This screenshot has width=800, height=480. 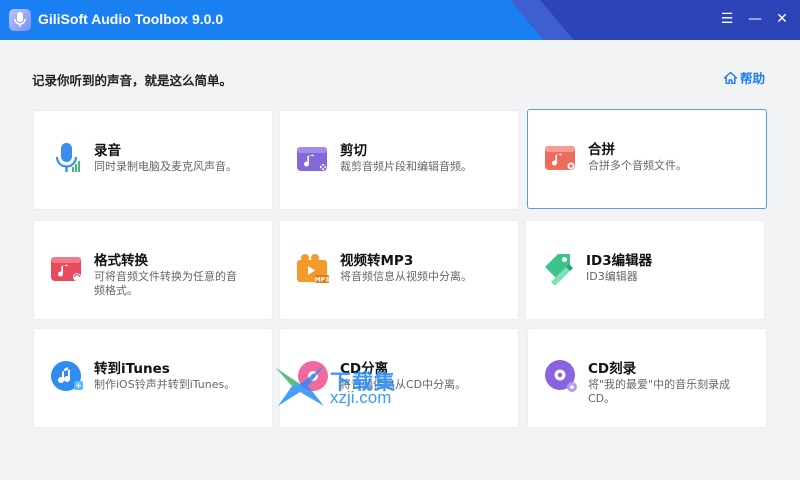 I want to click on format-convert-icon, so click(x=67, y=268).